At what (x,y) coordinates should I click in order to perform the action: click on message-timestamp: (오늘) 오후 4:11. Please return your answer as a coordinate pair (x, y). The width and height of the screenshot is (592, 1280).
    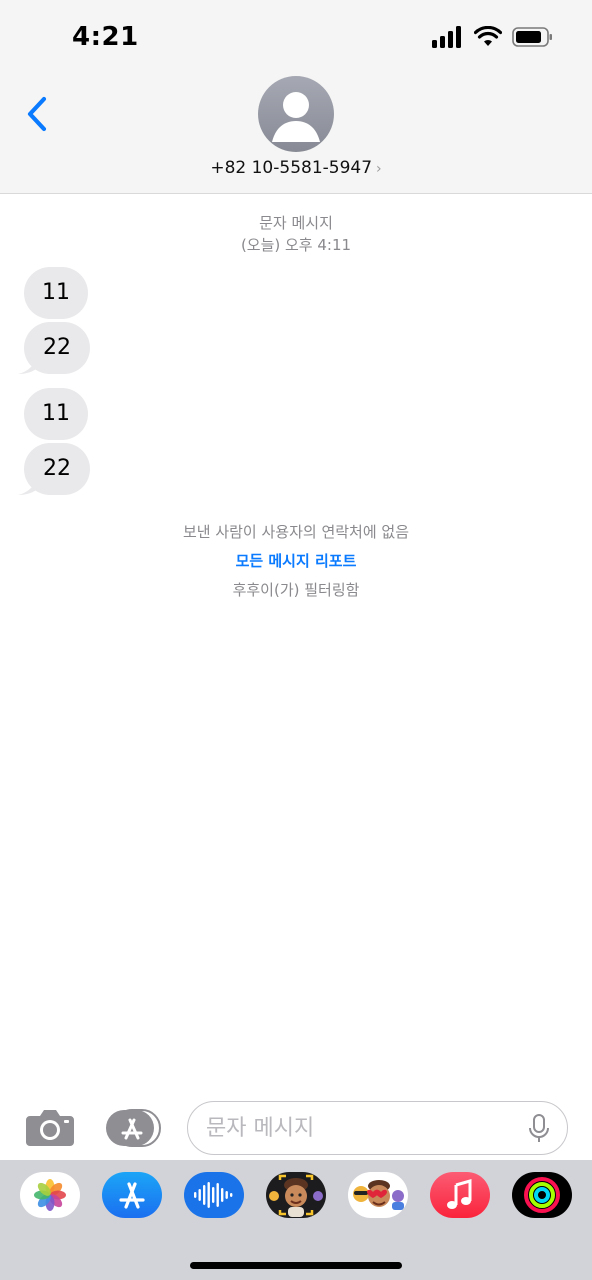
    Looking at the image, I should click on (296, 245).